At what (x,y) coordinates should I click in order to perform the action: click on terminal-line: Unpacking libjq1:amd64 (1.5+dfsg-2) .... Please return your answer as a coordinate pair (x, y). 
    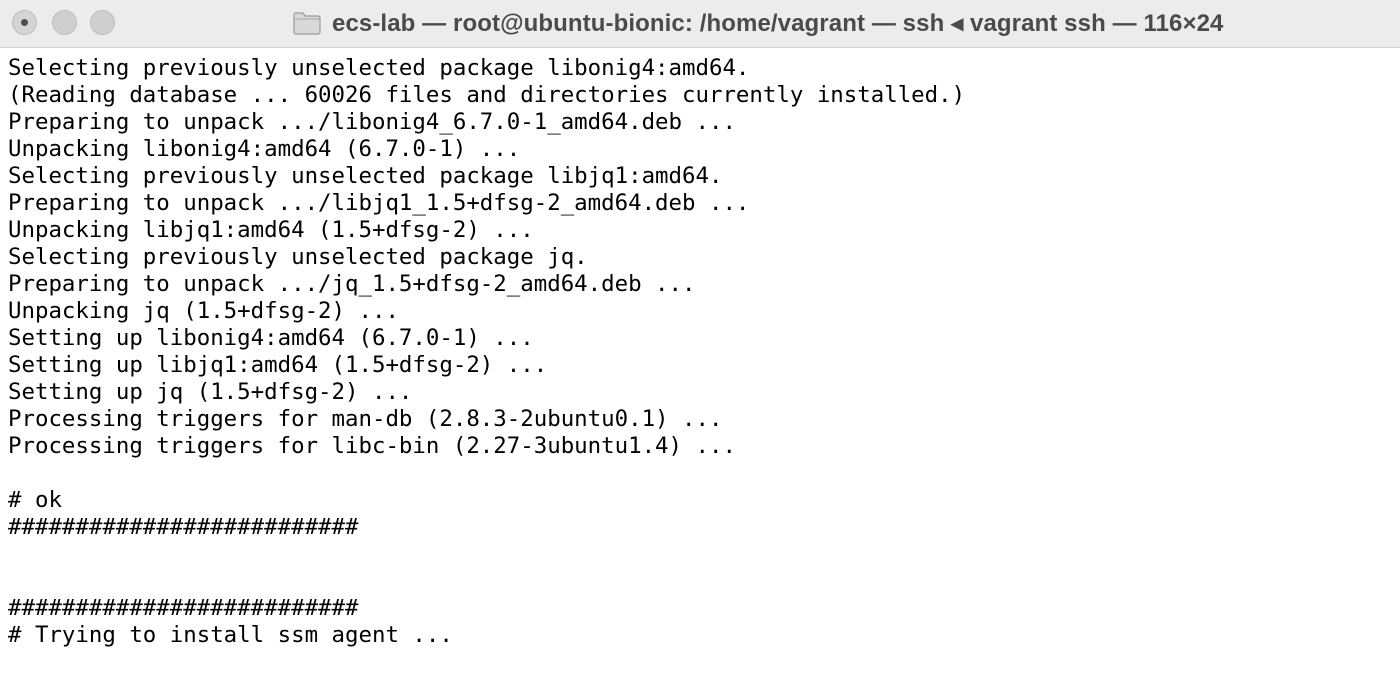
    Looking at the image, I should click on (271, 230).